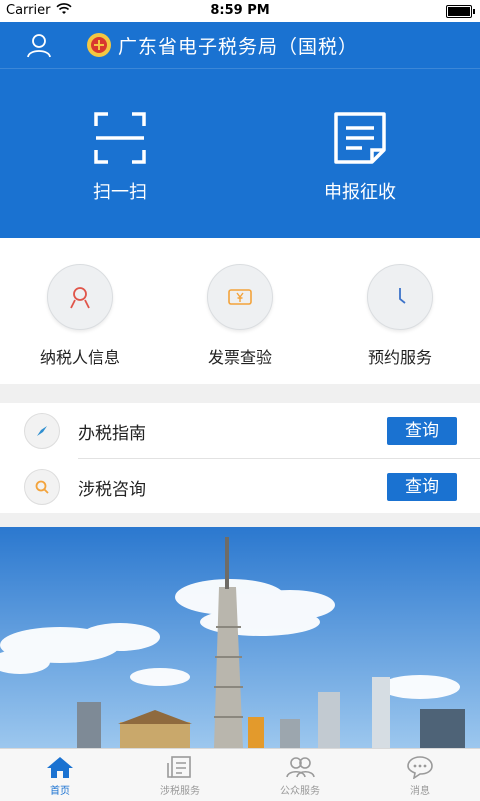  I want to click on scan-button: 扫一扫, so click(120, 157).